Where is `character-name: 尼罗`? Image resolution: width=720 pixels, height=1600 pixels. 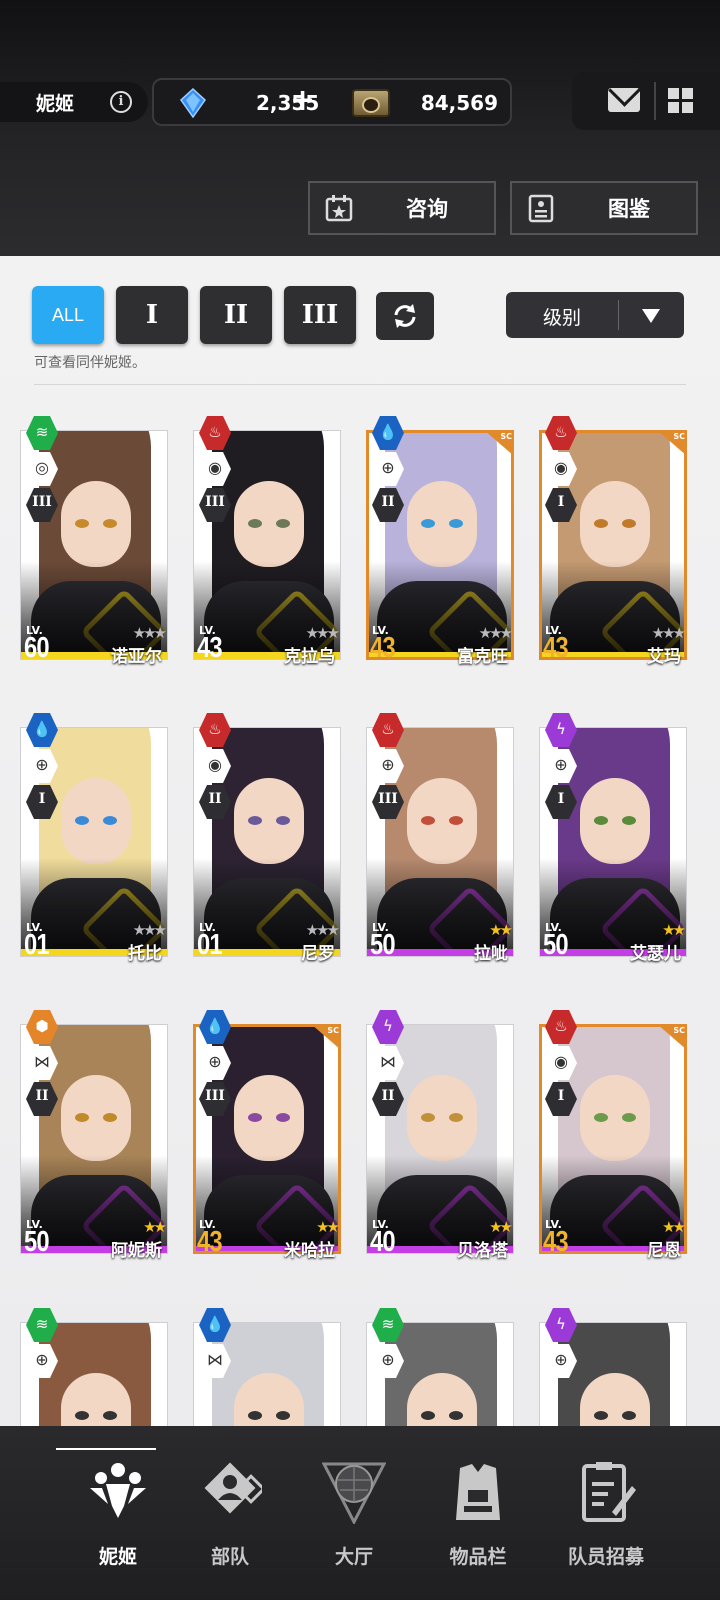
character-name: 尼罗 is located at coordinates (318, 954).